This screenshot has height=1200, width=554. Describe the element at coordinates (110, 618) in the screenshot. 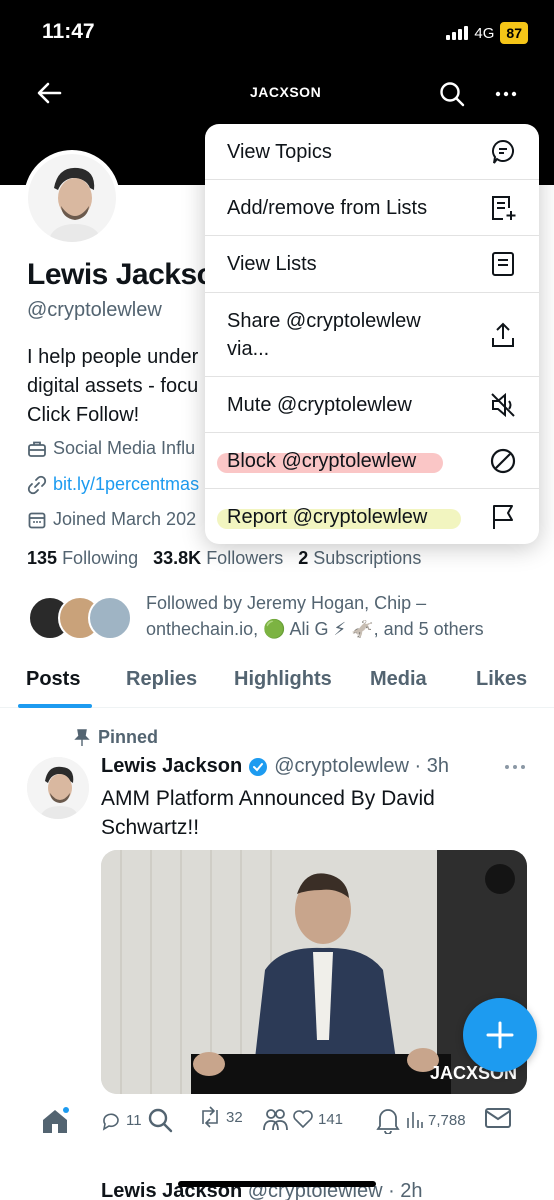

I see `avatar` at that location.